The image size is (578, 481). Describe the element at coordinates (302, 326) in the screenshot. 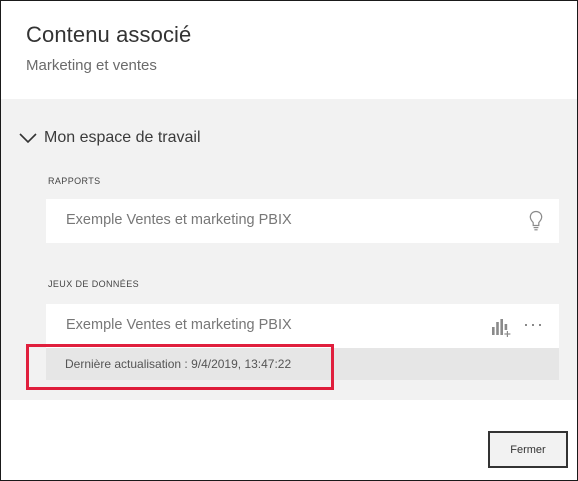

I see `dataset-item: Exemple Ventes et marketing PBIX ···` at that location.